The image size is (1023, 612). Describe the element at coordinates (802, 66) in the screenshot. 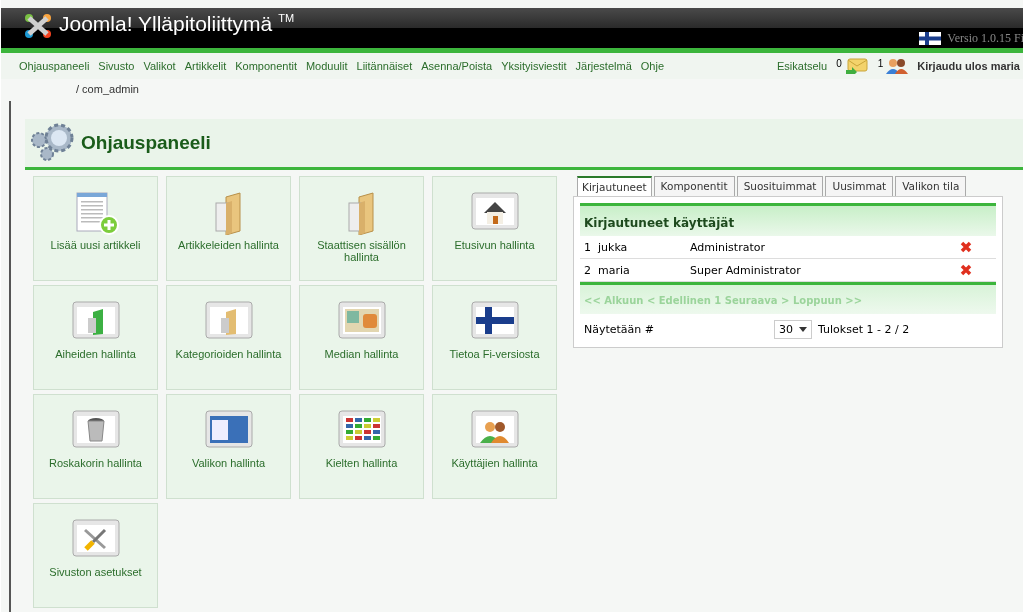

I see `preview-link: Esikatselu` at that location.